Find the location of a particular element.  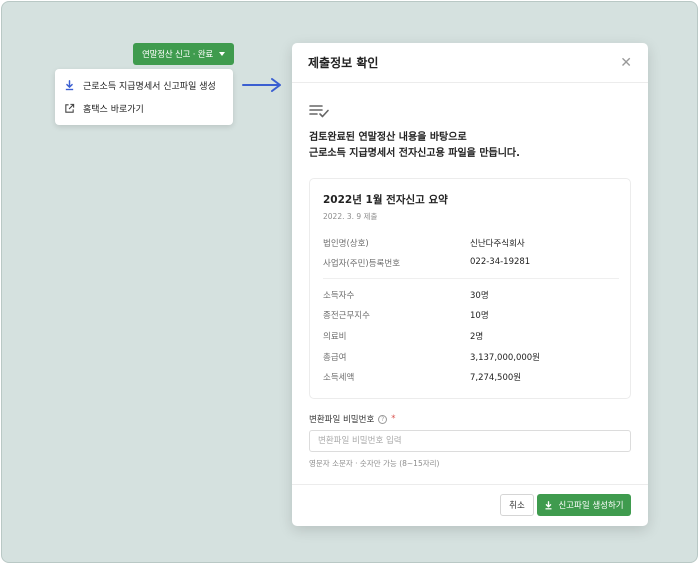

button-label: 신고파일 생성하기 is located at coordinates (591, 506).